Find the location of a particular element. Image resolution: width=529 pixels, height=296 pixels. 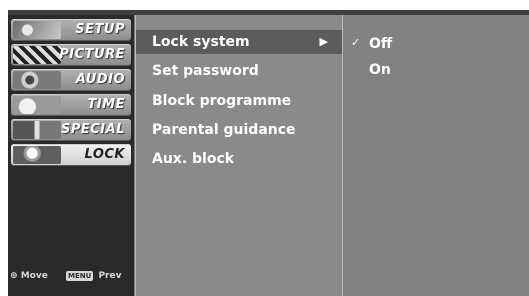

category-label: SETUP is located at coordinates (100, 29).